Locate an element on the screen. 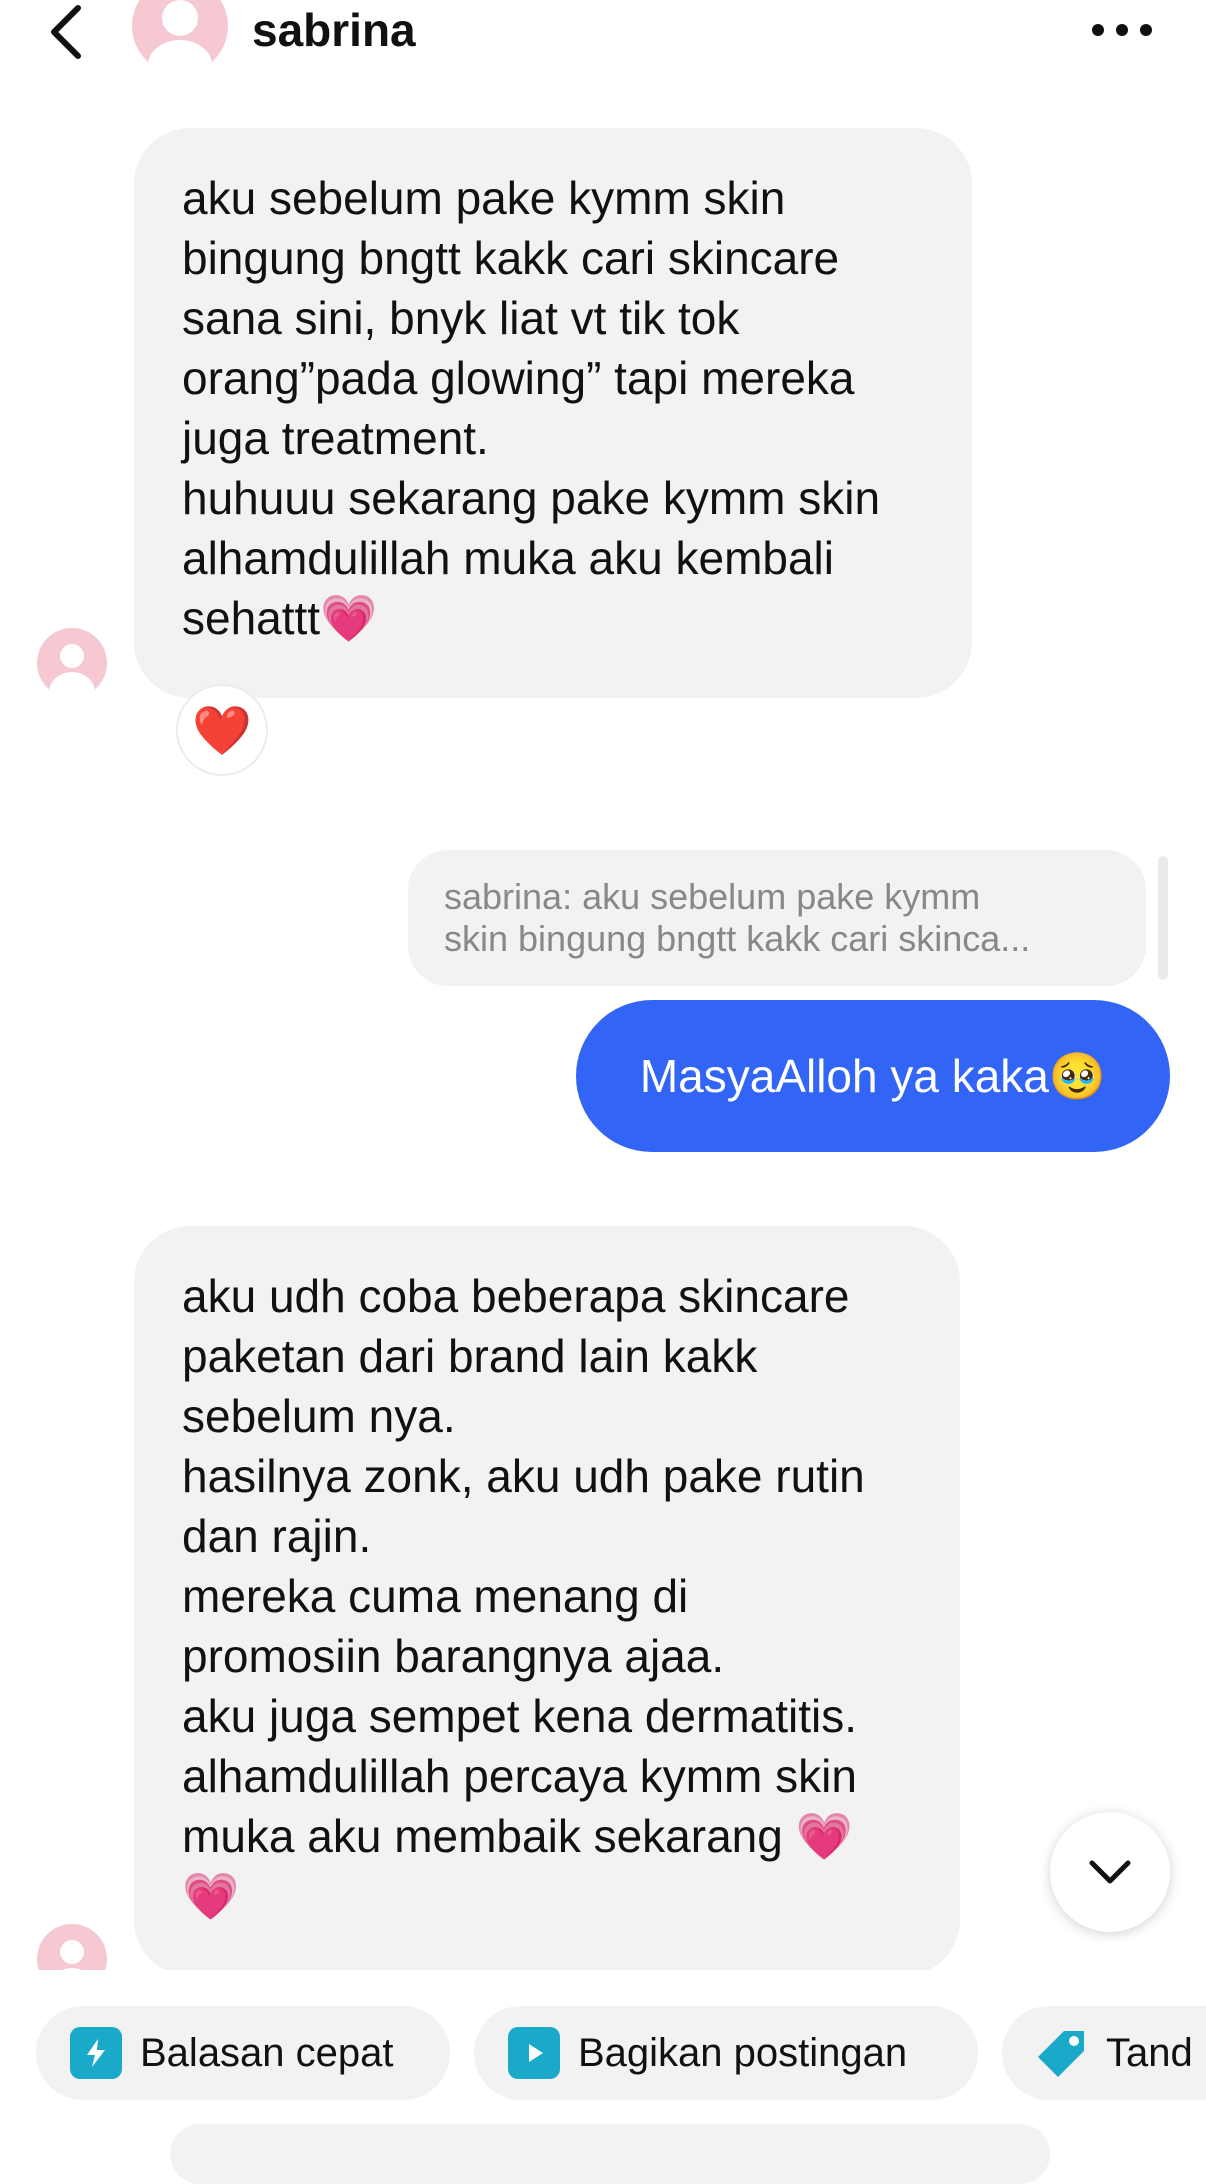  back-arrow-icon is located at coordinates (68, 32).